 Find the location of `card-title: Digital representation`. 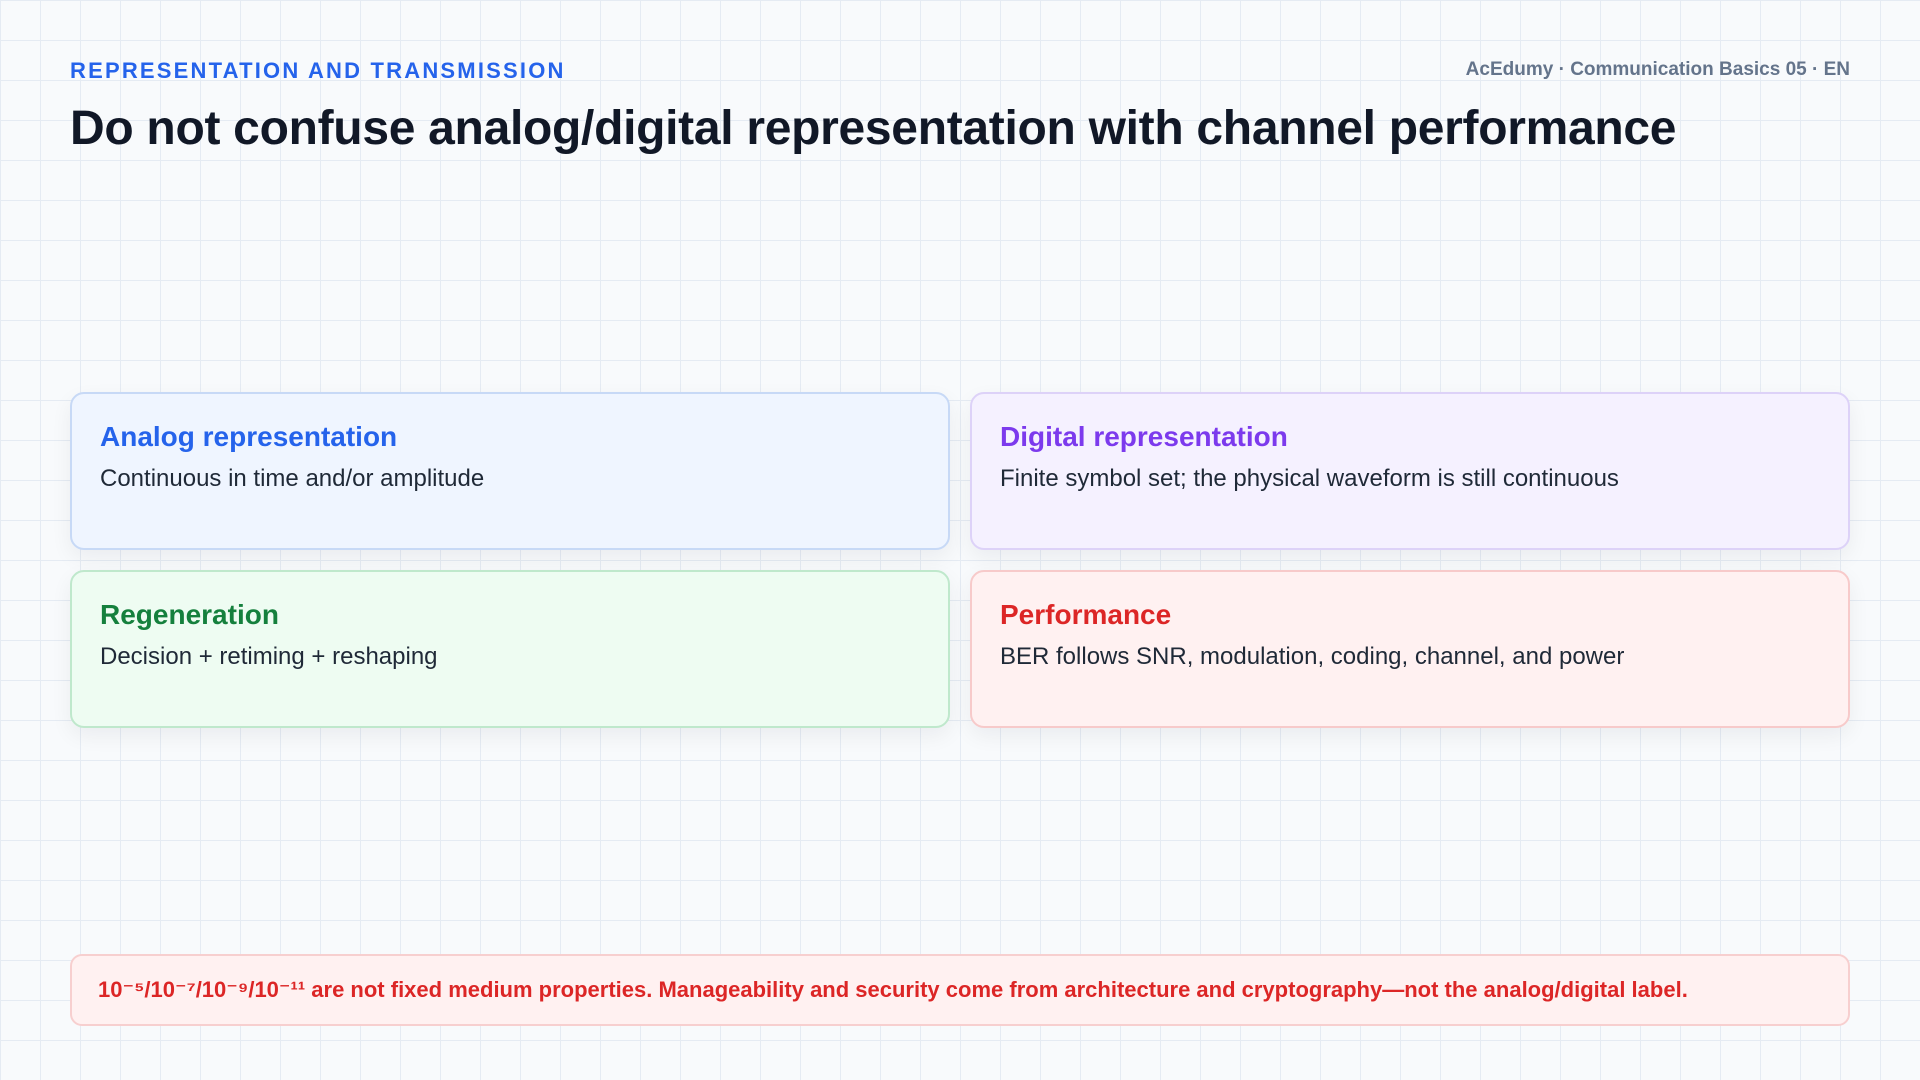

card-title: Digital representation is located at coordinates (1144, 436).